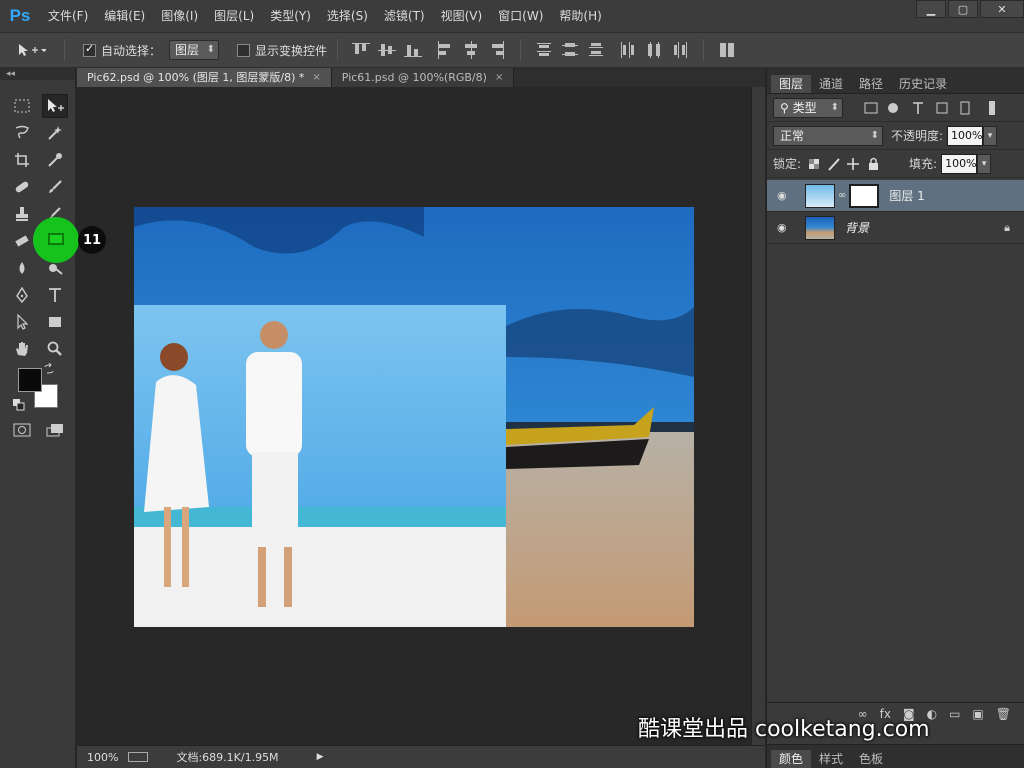 This screenshot has width=1024, height=768. Describe the element at coordinates (1003, 714) in the screenshot. I see `delete-layer-icon: 🗑︎` at that location.